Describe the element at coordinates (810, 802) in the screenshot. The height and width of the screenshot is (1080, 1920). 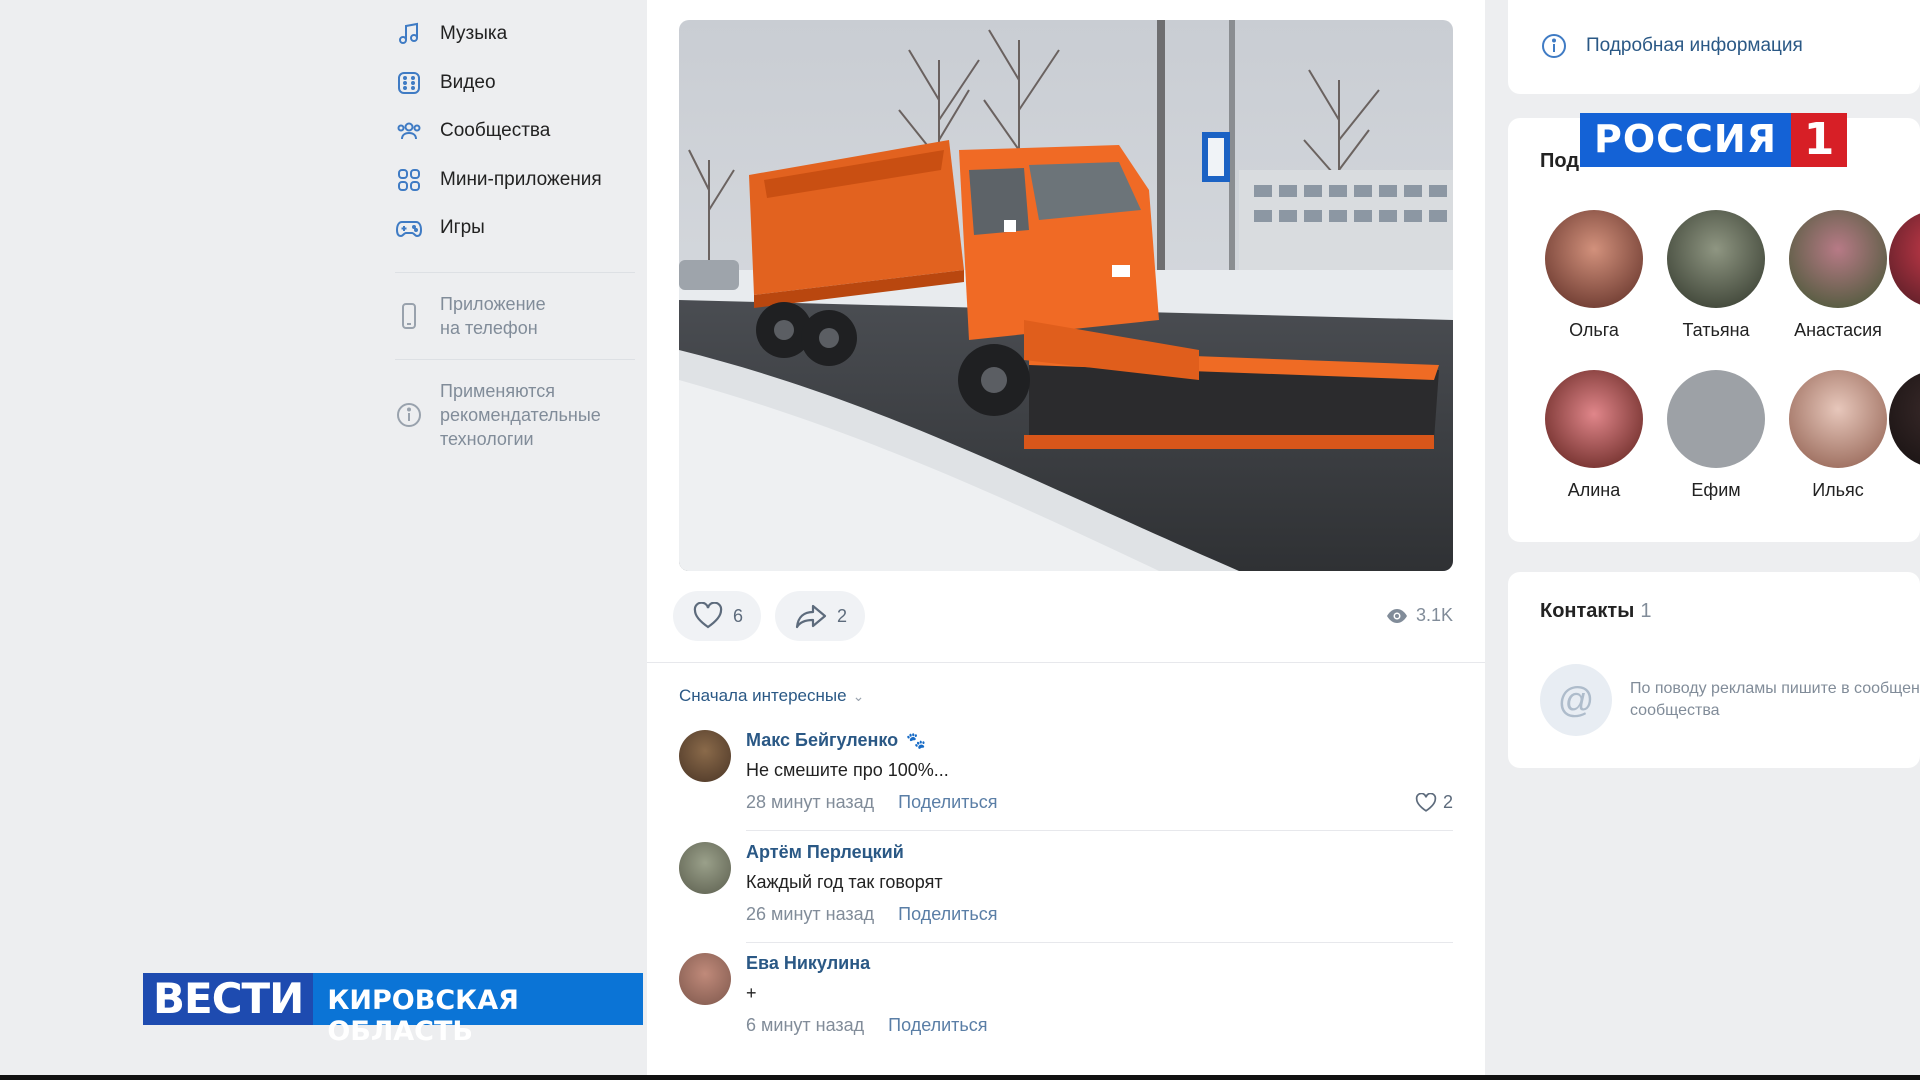
I see `comment-time: 28 минут назад` at that location.